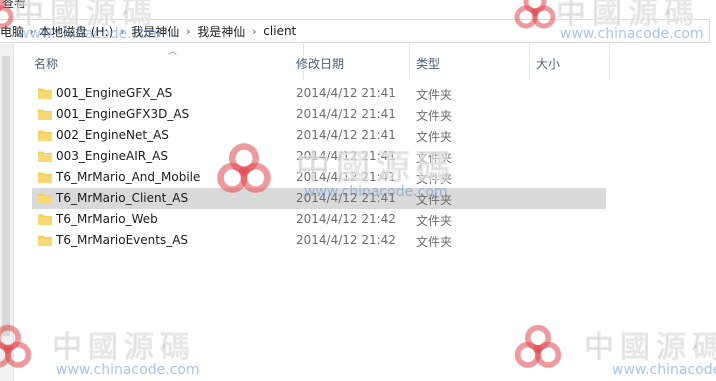 The height and width of the screenshot is (381, 716). I want to click on table-row: 003_EngineAIR_AS 2014/4/12 21:41 文件夹, so click(319, 156).